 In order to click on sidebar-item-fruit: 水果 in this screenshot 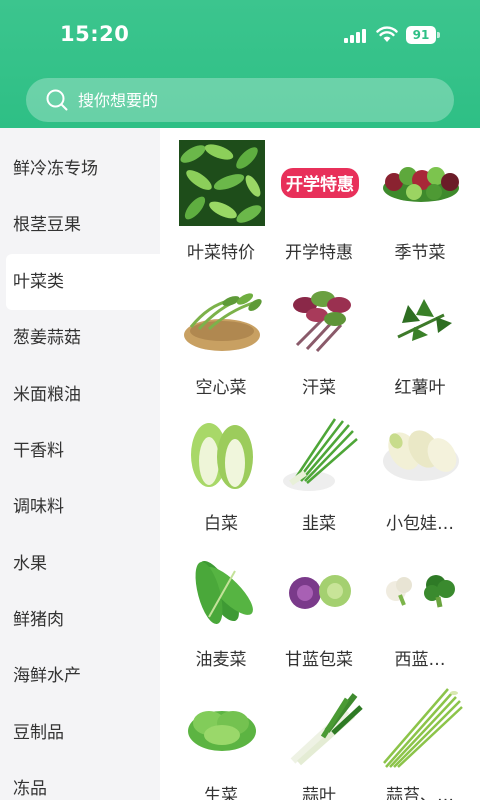, I will do `click(80, 564)`.